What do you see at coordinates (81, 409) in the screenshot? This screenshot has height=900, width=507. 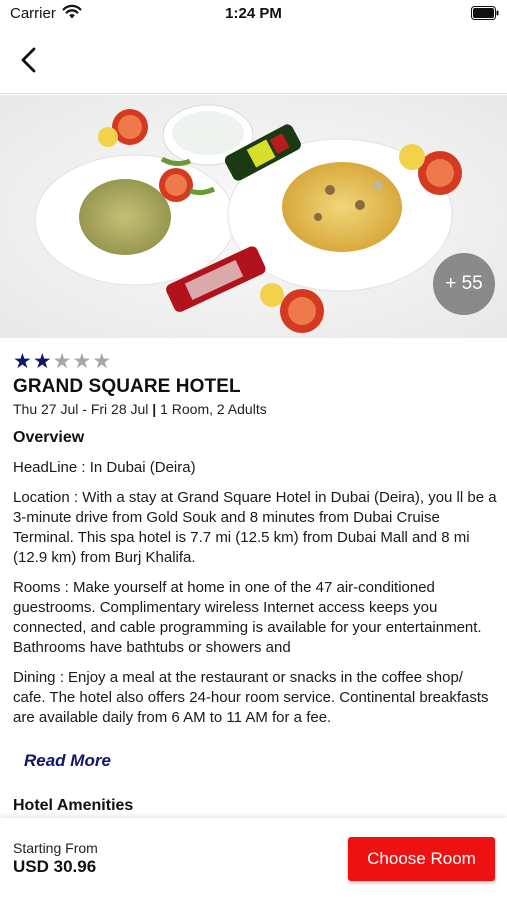 I see `stay-dates: Thu 27 Jul - Fri 28 Jul` at bounding box center [81, 409].